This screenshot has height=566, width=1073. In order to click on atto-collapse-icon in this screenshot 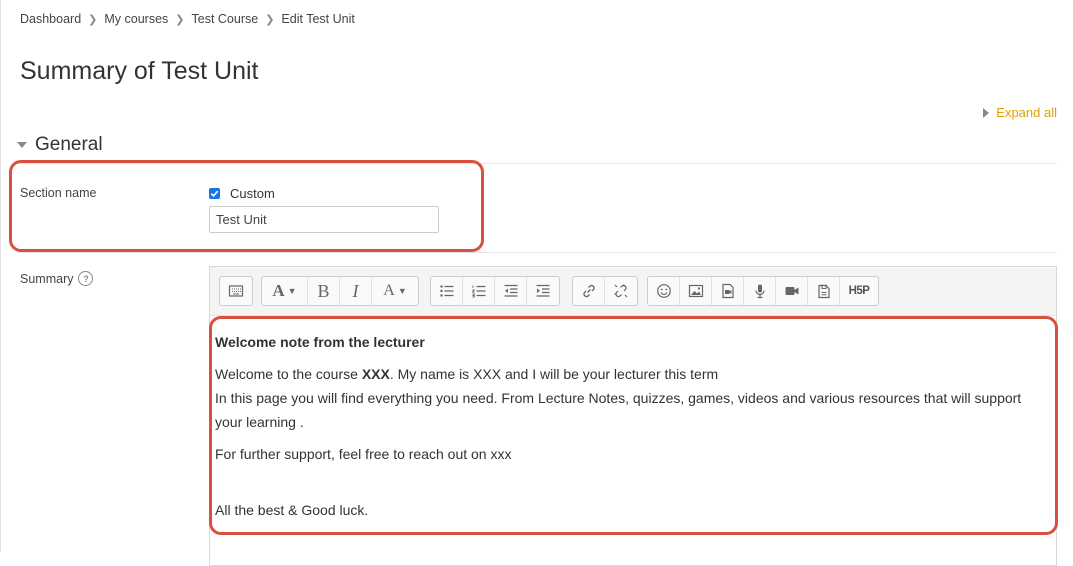, I will do `click(236, 291)`.